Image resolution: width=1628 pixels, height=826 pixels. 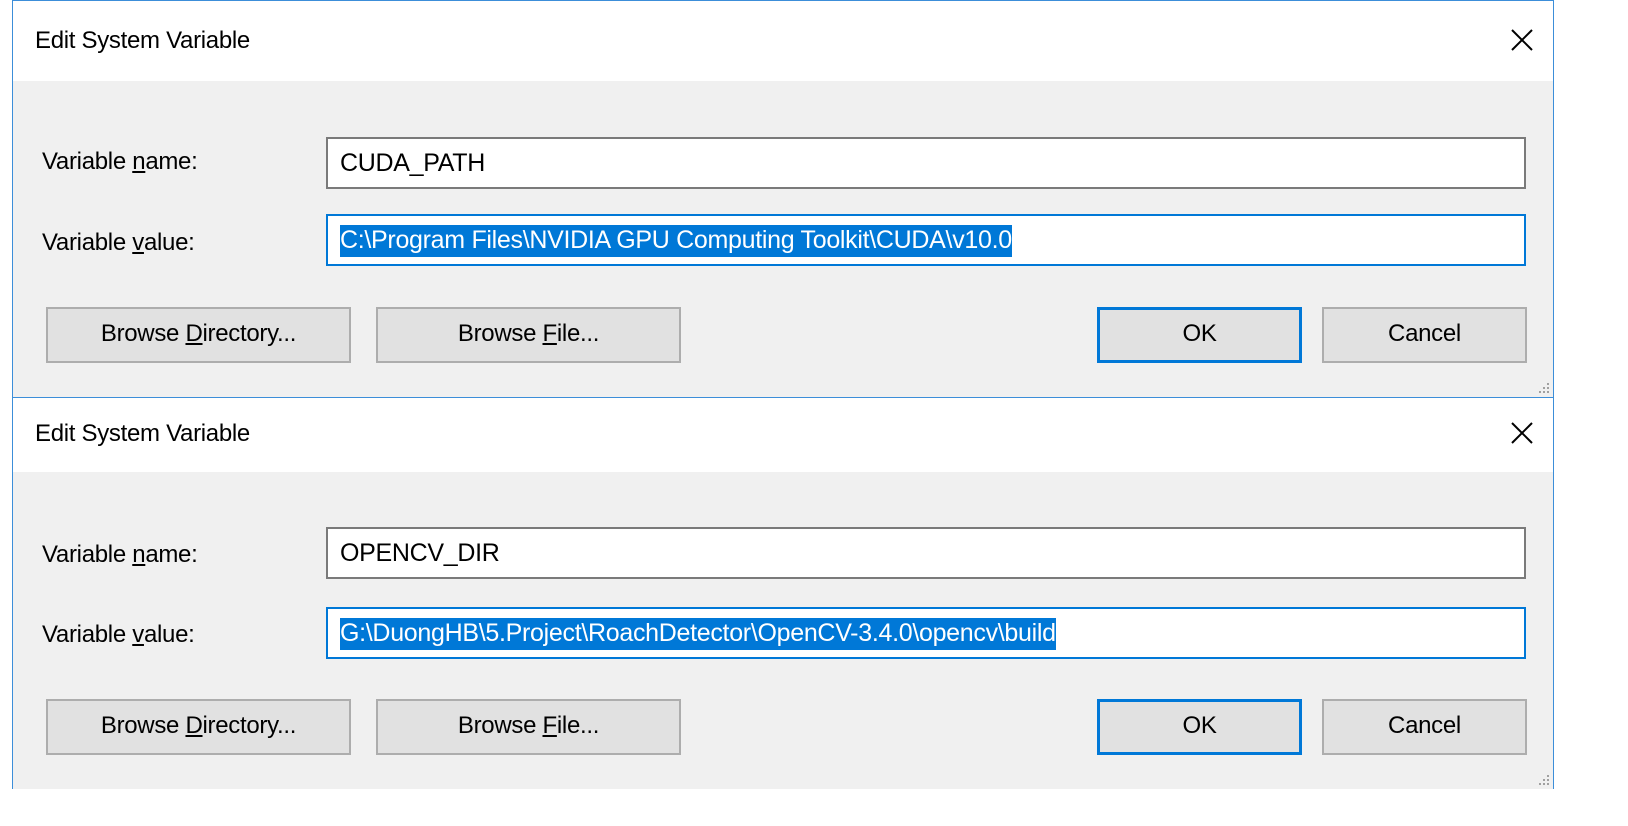 I want to click on variable-name-input: CUDA_PATH, so click(x=926, y=163).